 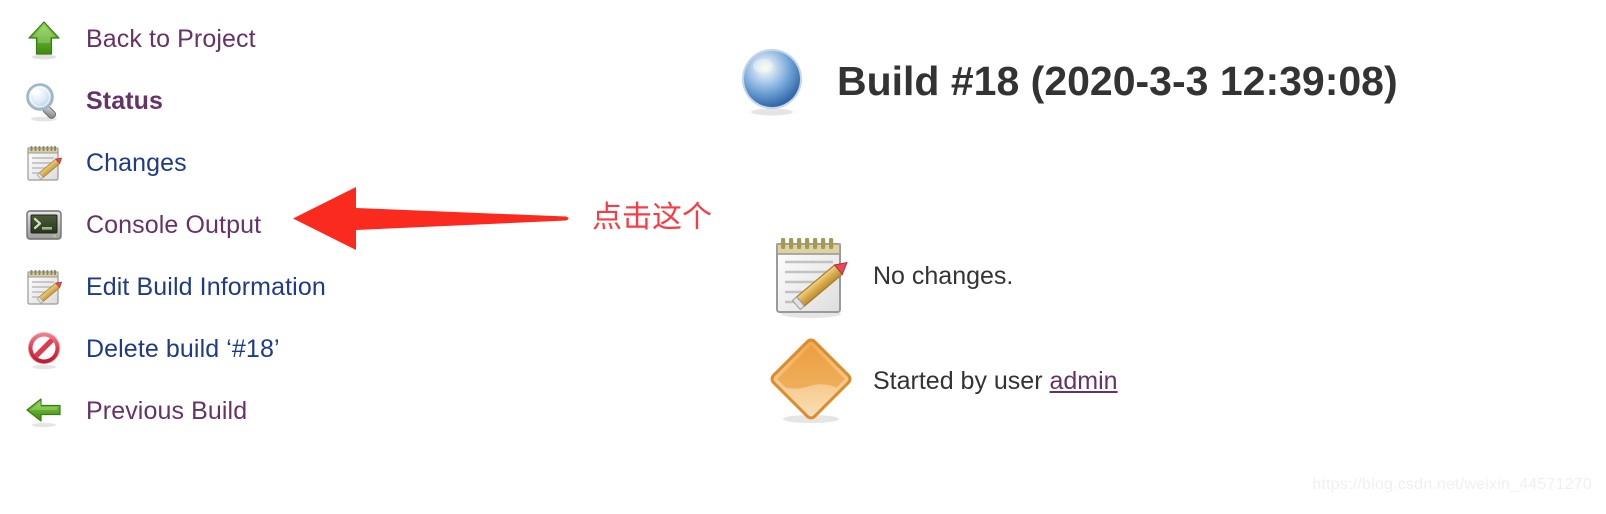 I want to click on sidebar-item-delete-build: Delete build ‘#18’, so click(x=232, y=349).